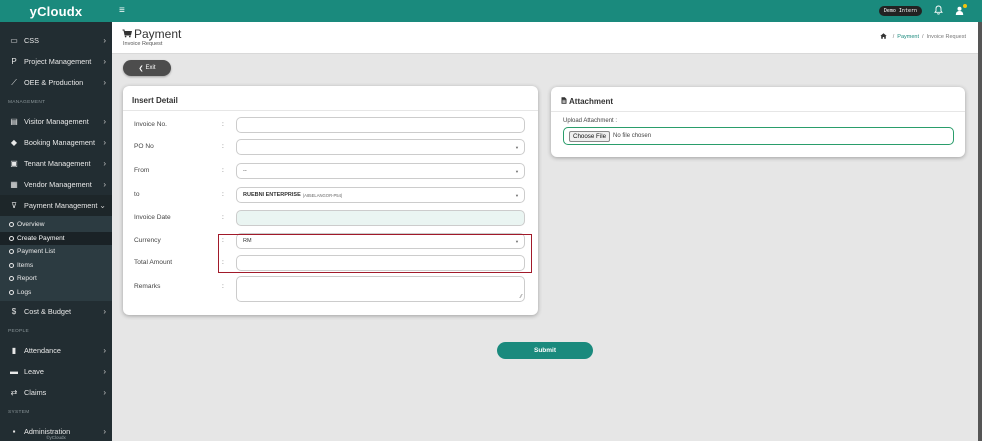 This screenshot has width=982, height=441. Describe the element at coordinates (150, 124) in the screenshot. I see `field-label: Invoice No.` at that location.